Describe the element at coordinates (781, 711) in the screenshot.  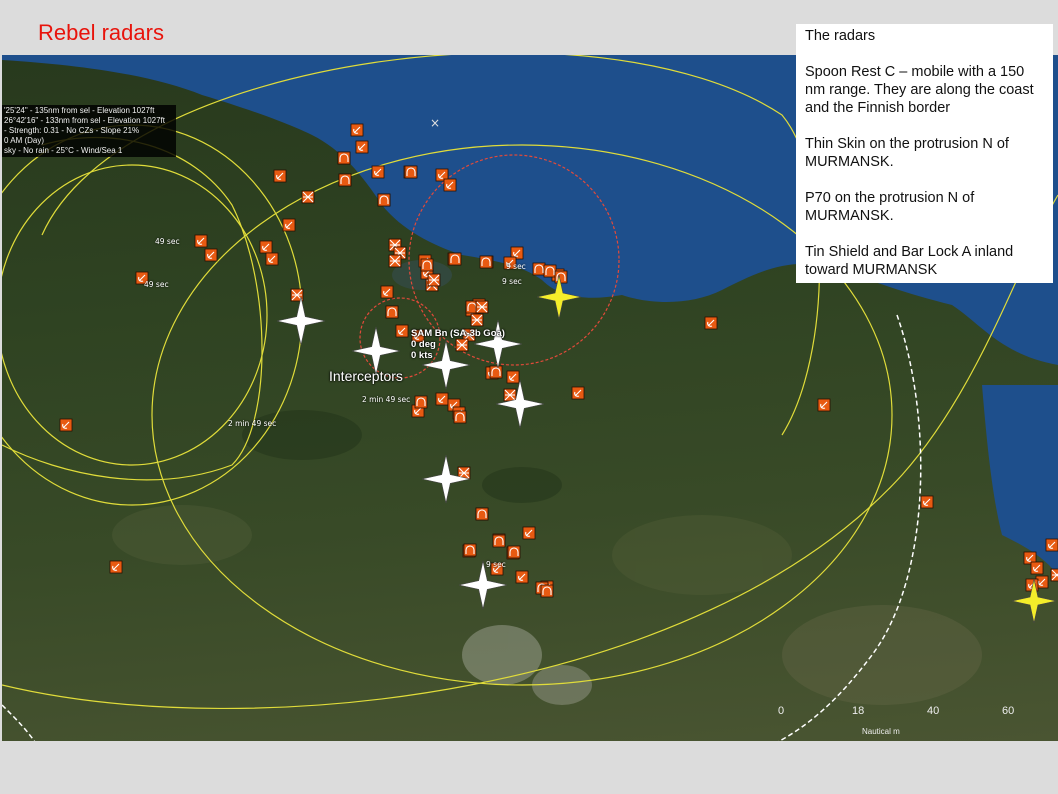
I see `scale-tick: 0` at that location.